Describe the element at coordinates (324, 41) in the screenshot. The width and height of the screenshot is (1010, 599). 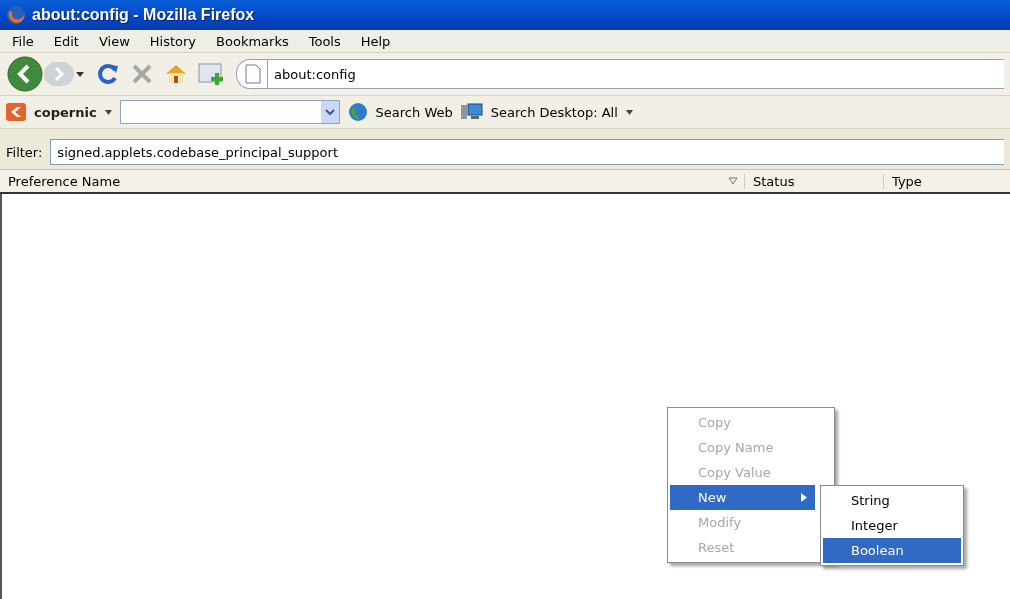
I see `menu-item: Tools` at that location.